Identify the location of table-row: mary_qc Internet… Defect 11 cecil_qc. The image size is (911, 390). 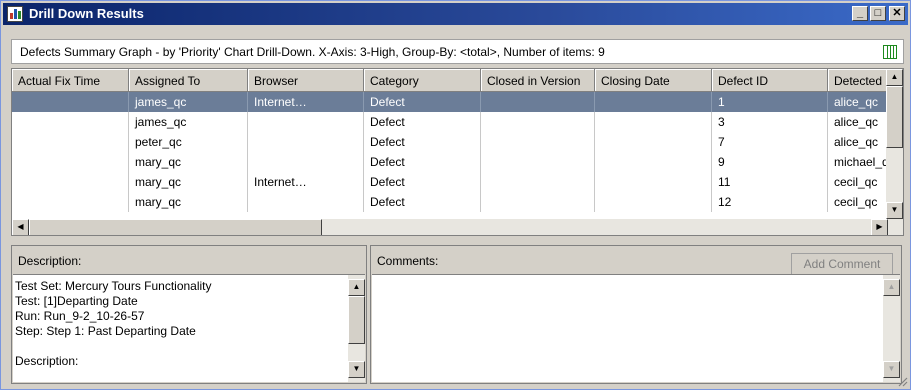
(450, 182).